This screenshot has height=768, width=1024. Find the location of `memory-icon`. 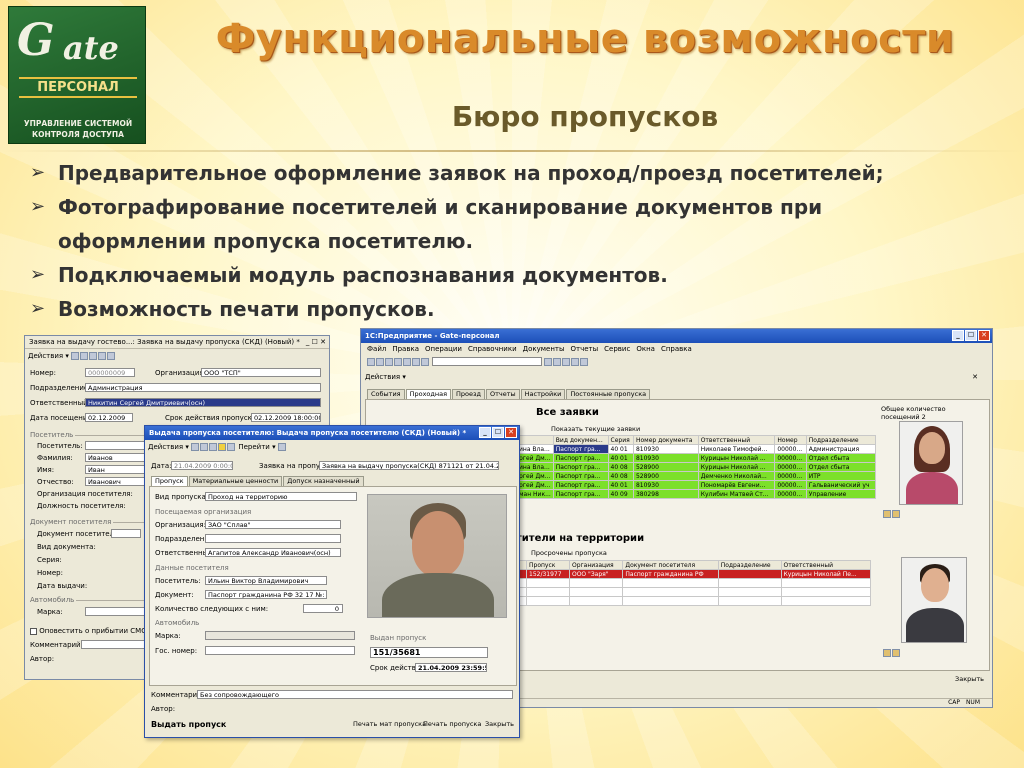

memory-icon is located at coordinates (584, 361).